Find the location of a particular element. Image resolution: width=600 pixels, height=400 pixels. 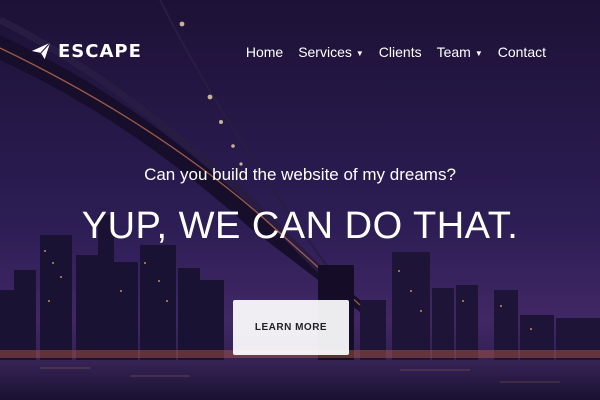

nav-link-services: Services ▼ is located at coordinates (331, 52).